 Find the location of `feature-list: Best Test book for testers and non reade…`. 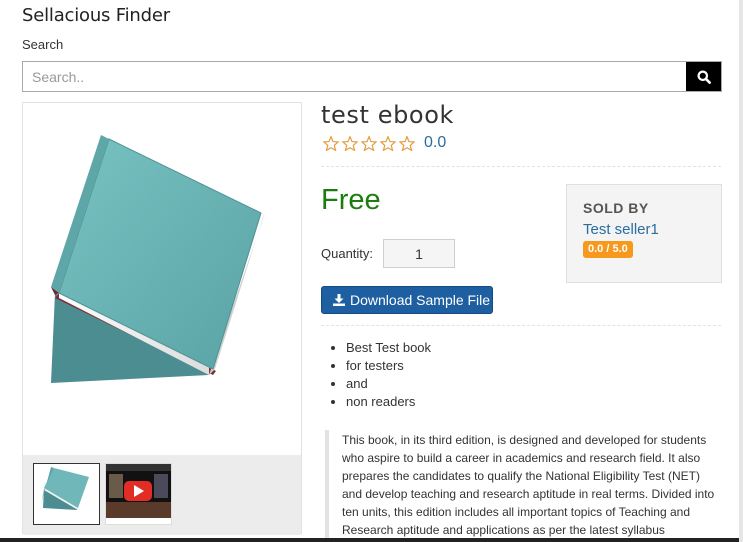

feature-list: Best Test book for testers and non reade… is located at coordinates (388, 375).